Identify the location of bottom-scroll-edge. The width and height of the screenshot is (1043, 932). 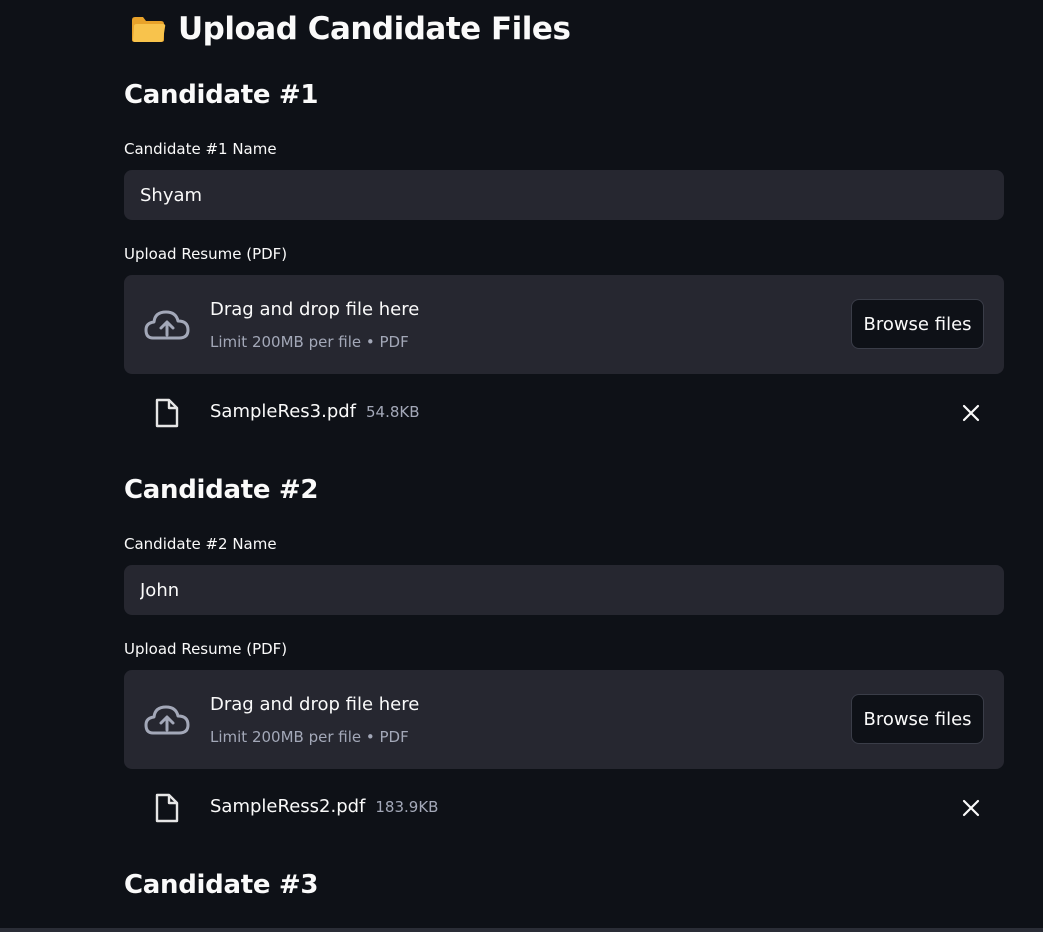
(521, 930).